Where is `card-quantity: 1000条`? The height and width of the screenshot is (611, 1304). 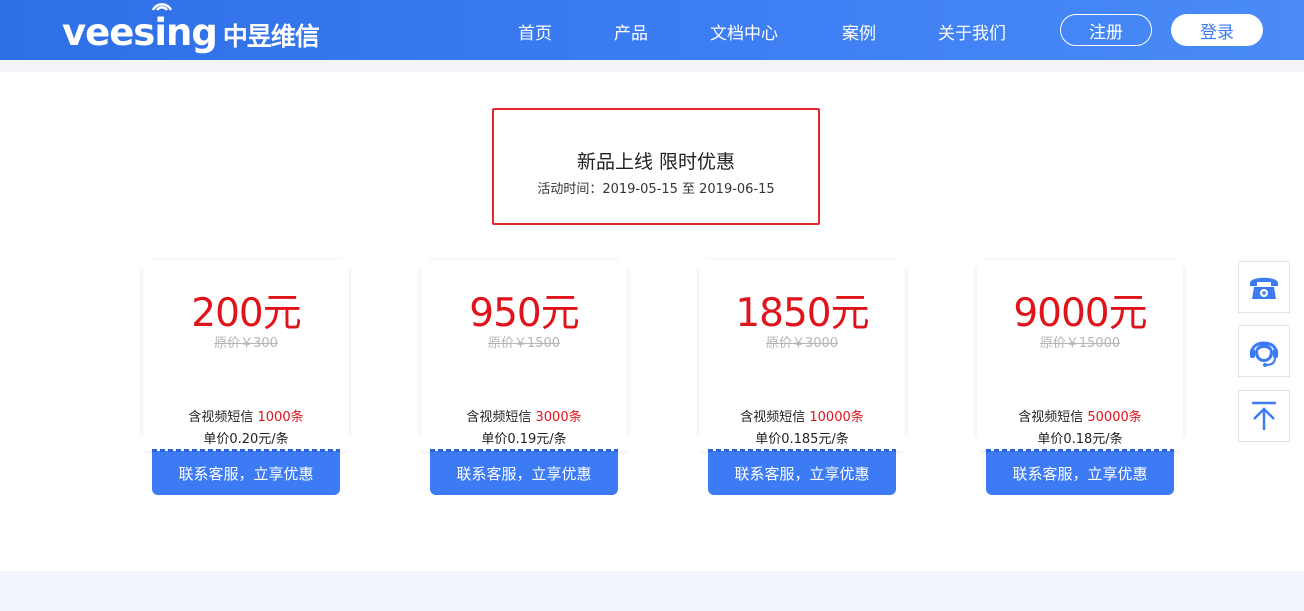
card-quantity: 1000条 is located at coordinates (280, 417).